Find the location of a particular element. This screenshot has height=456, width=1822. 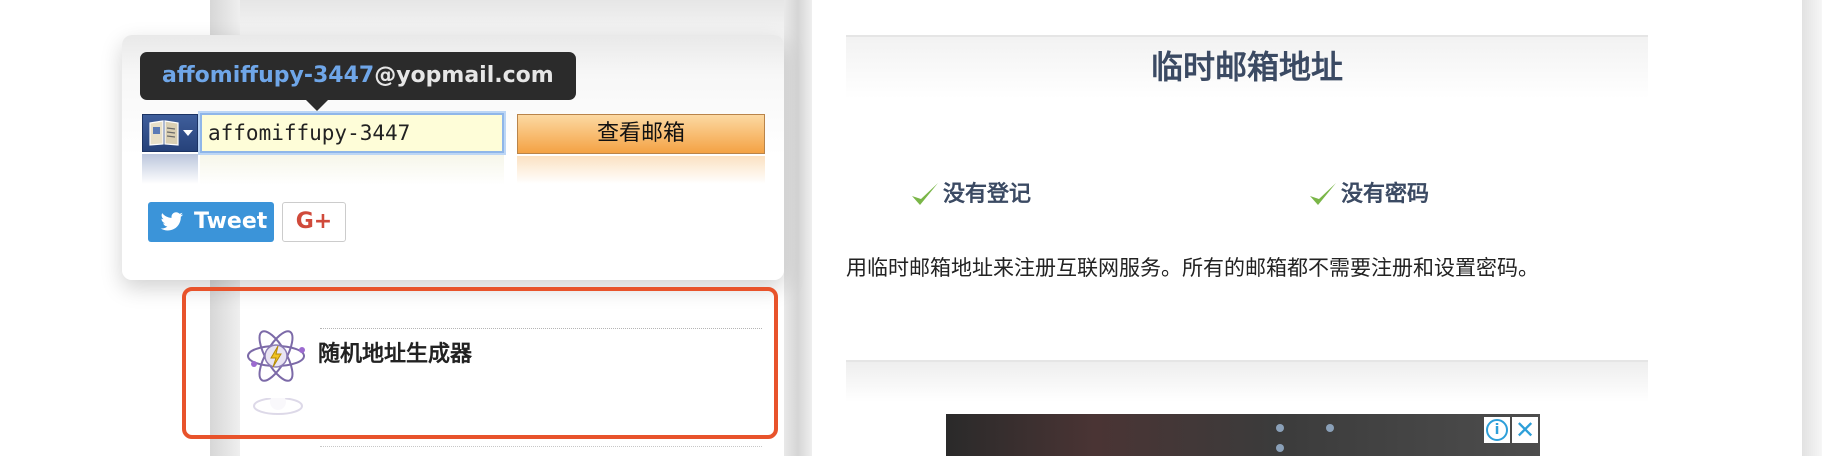

ad-info-icon: i is located at coordinates (1497, 430).